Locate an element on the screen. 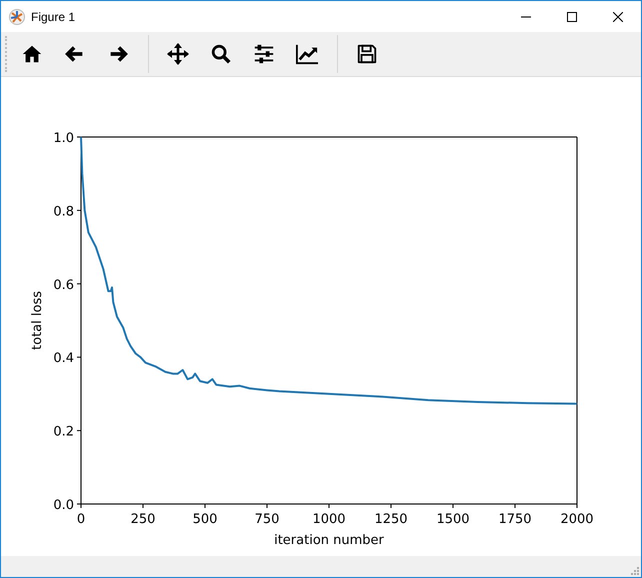 This screenshot has height=578, width=642. tick-label: 1000 is located at coordinates (329, 519).